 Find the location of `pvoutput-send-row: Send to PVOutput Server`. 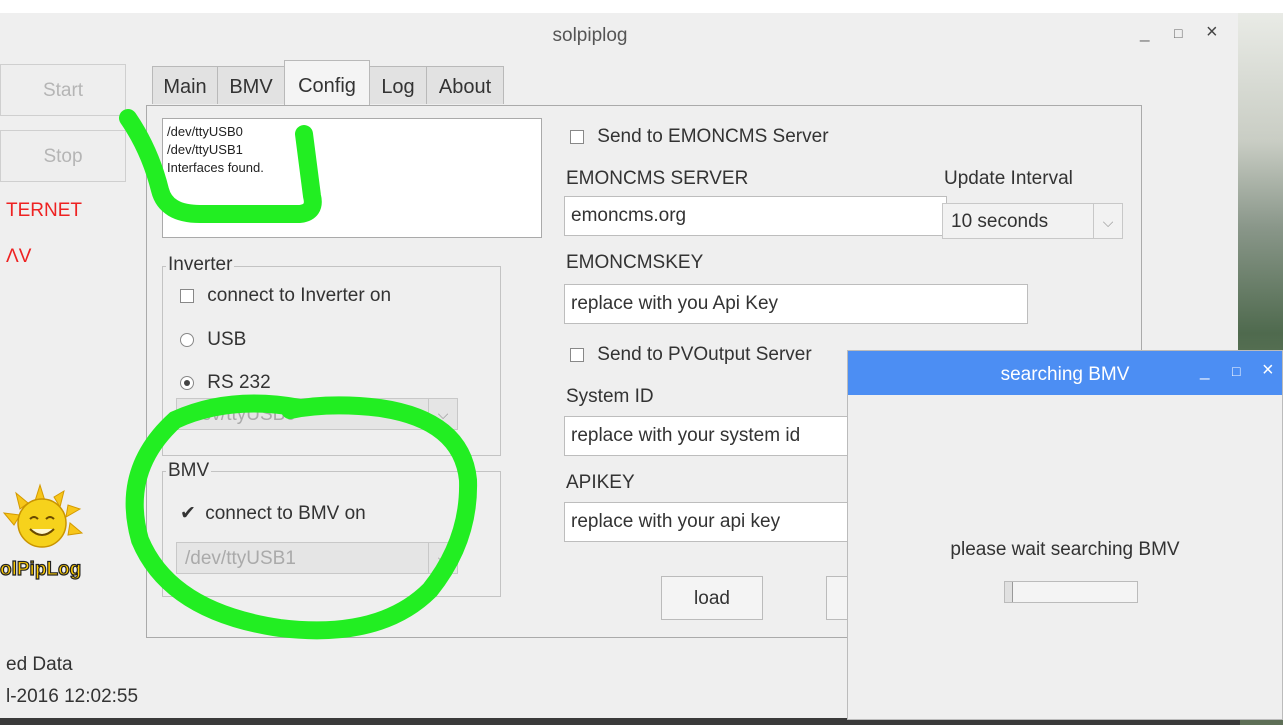

pvoutput-send-row: Send to PVOutput Server is located at coordinates (691, 355).